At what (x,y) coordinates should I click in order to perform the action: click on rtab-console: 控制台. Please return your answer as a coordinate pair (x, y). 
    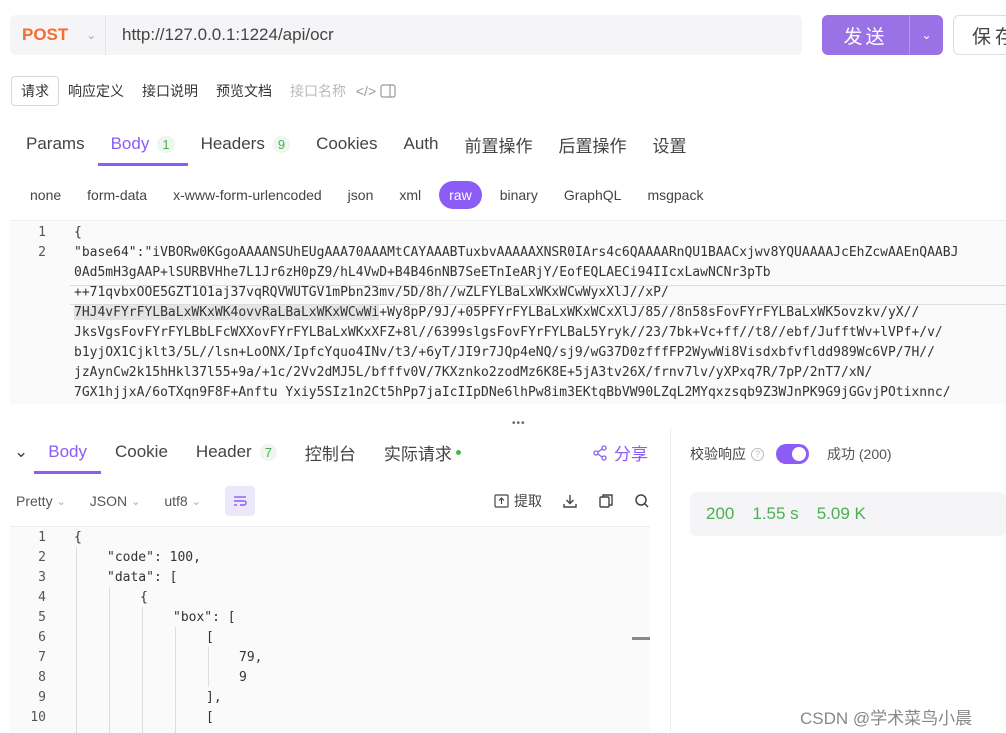
    Looking at the image, I should click on (330, 452).